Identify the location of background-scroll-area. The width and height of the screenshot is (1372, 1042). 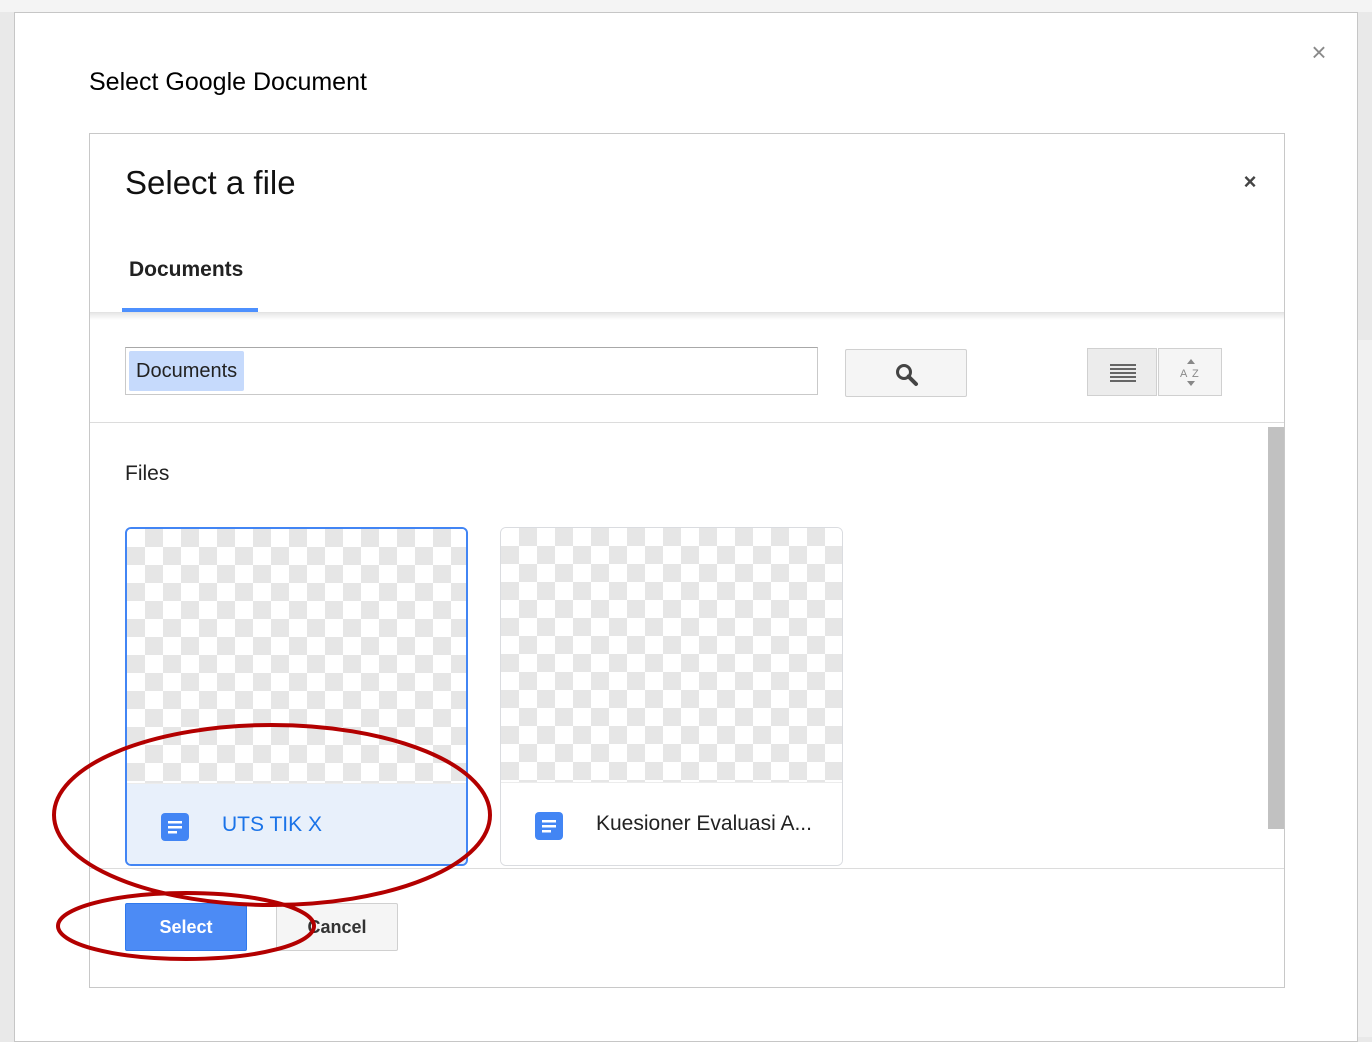
(1365, 688).